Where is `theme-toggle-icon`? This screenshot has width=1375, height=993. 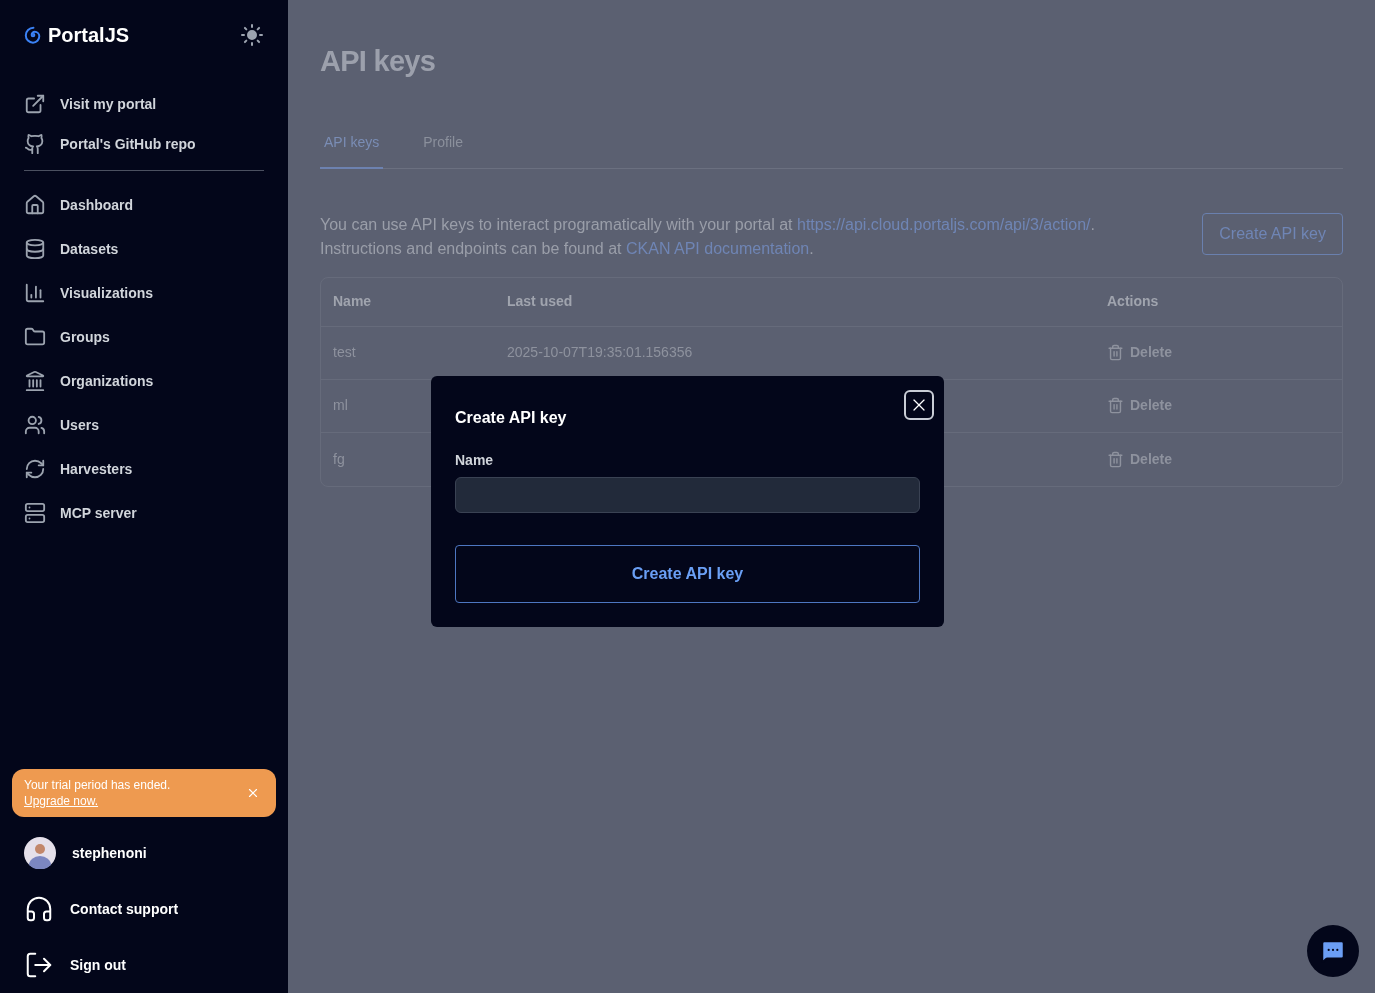
theme-toggle-icon is located at coordinates (252, 35).